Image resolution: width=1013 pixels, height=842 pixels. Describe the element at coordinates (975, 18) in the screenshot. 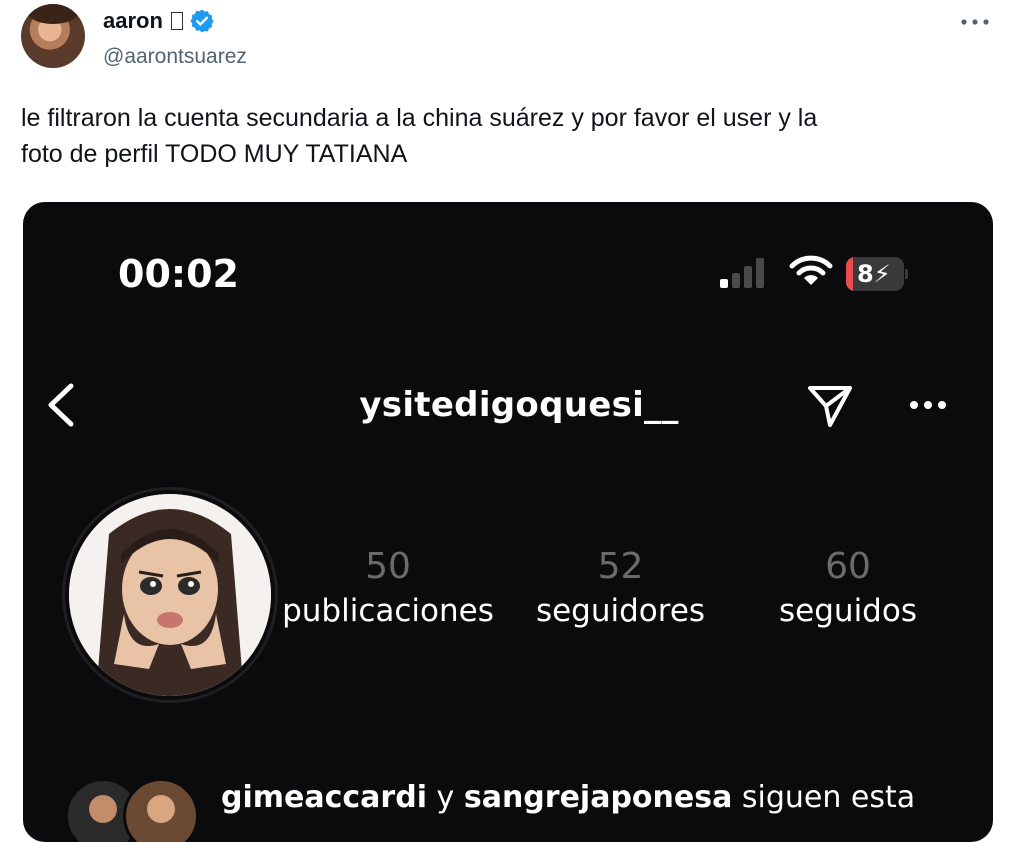

I see `more-options-button` at that location.